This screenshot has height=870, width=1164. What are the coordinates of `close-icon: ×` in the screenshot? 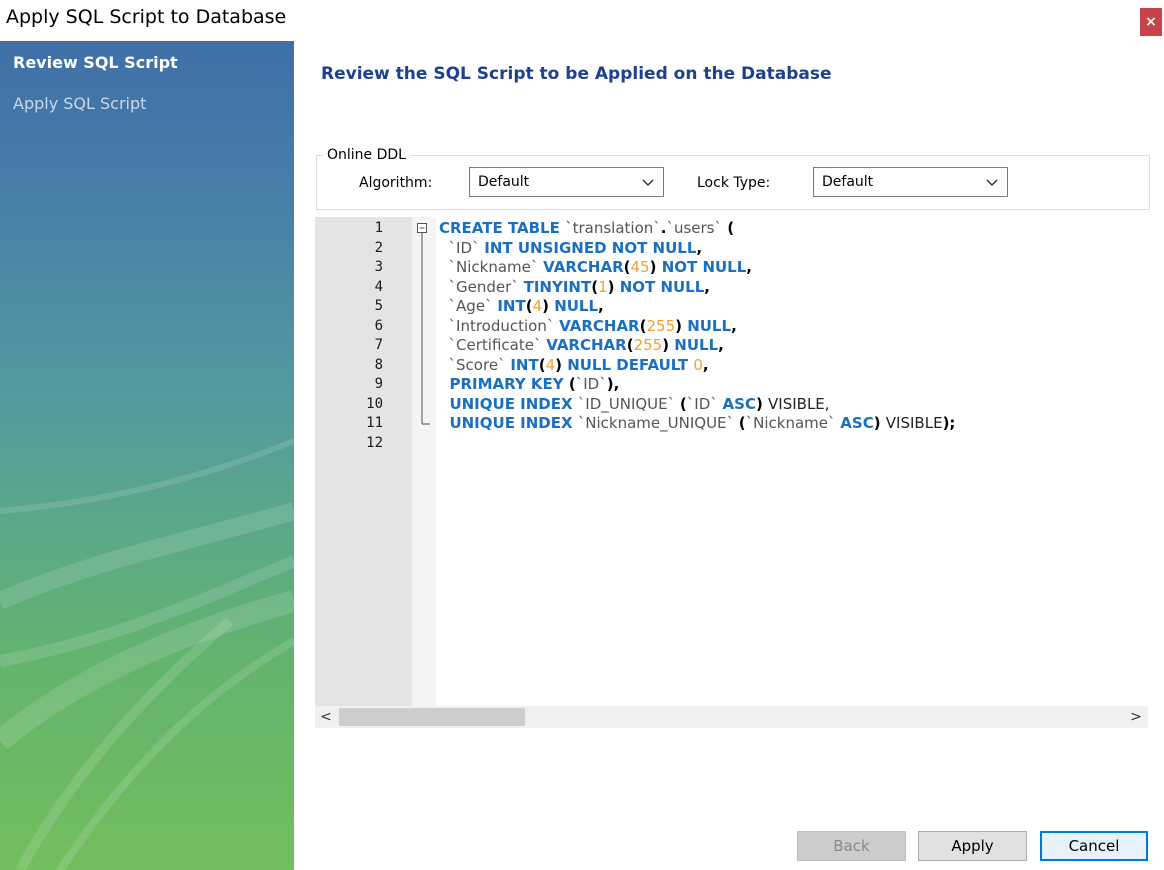 It's located at (1151, 22).